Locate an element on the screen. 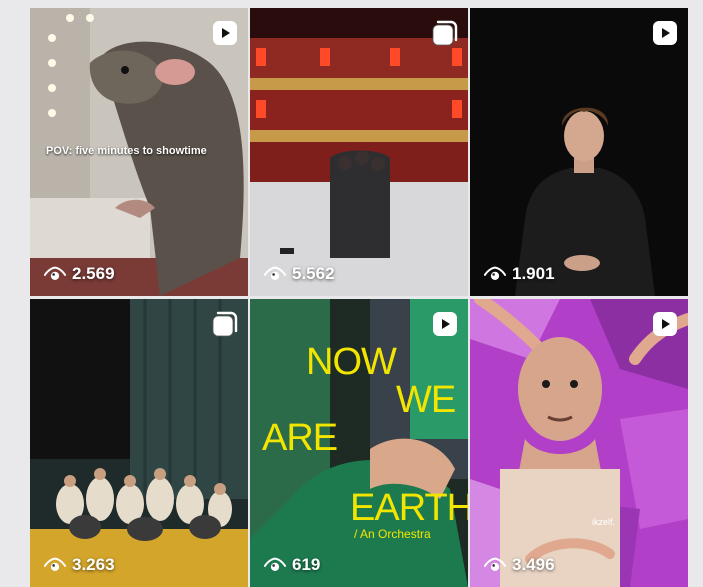  view-count: 1.901 is located at coordinates (519, 274).